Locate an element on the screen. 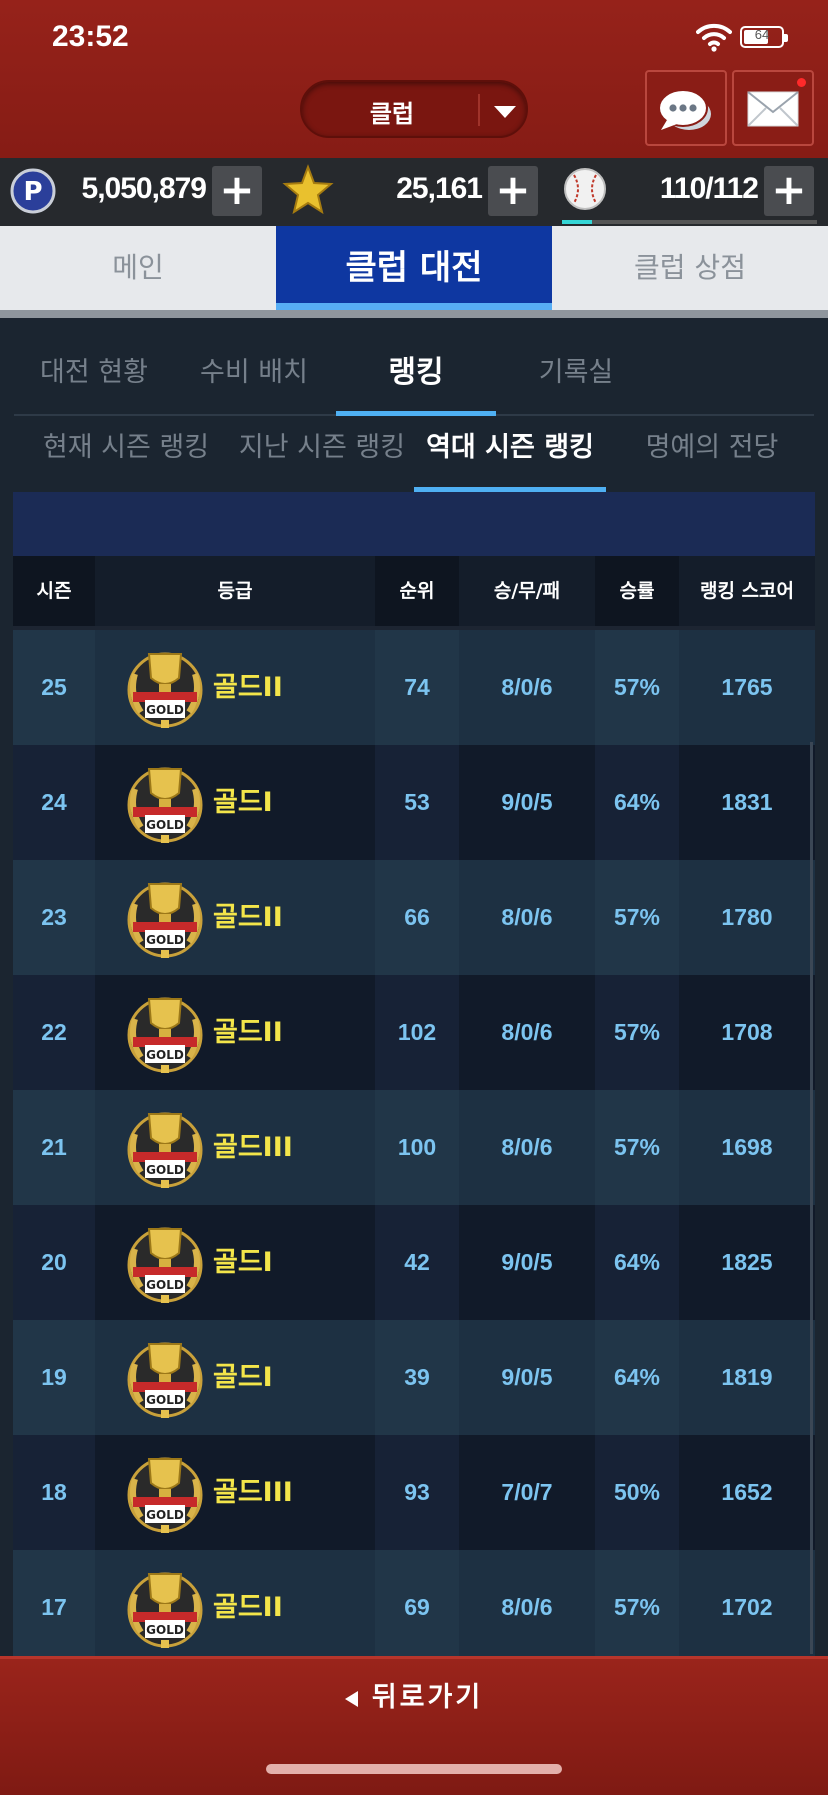 The width and height of the screenshot is (828, 1795). tab-last-season: 지난 시즌 랭킹 is located at coordinates (322, 456).